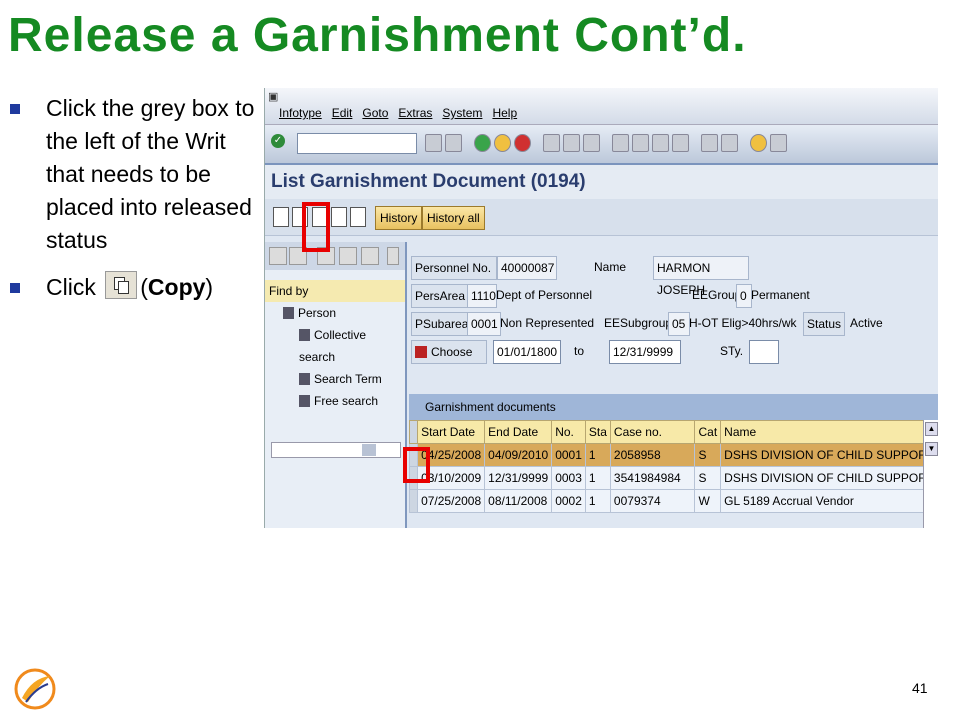 The height and width of the screenshot is (720, 960). Describe the element at coordinates (518, 432) in the screenshot. I see `col-end-date: End Date` at that location.